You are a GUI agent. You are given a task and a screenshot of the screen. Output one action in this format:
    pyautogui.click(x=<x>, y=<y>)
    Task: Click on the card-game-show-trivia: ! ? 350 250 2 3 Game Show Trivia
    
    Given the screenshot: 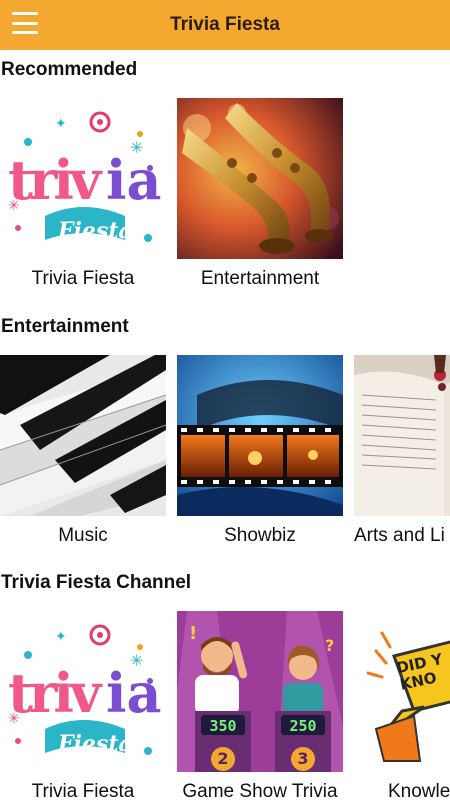 What is the action you would take?
    pyautogui.click(x=260, y=707)
    